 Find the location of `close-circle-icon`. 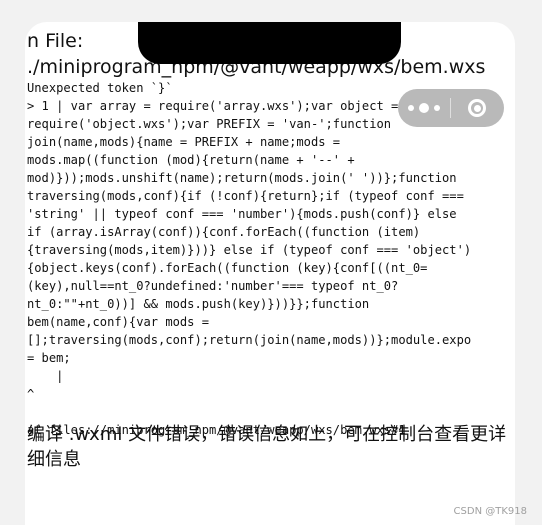

close-circle-icon is located at coordinates (477, 108).